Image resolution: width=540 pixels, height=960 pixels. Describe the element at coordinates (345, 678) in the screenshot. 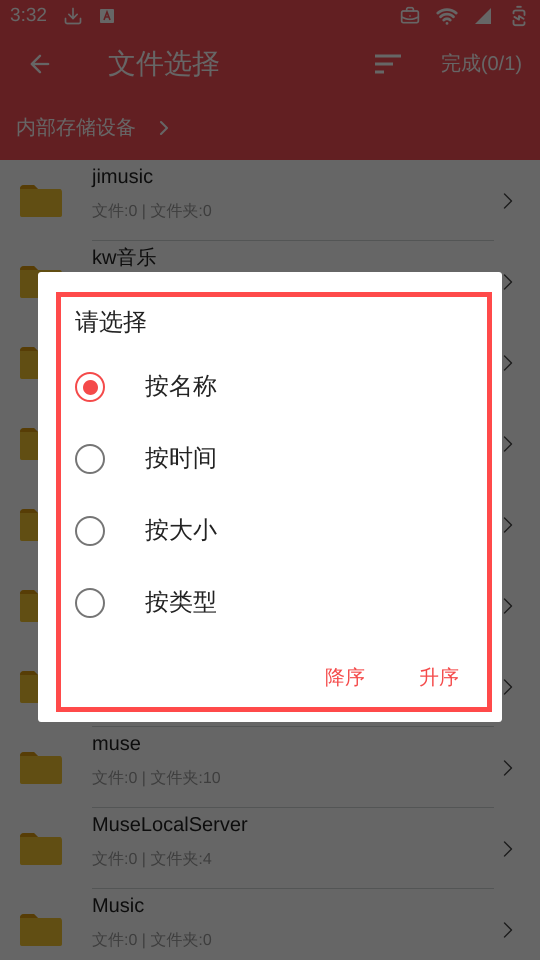

I see `dialog-button: 降序` at that location.